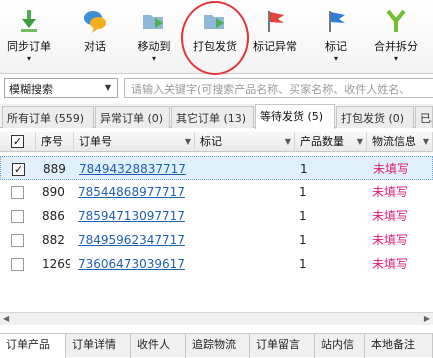  Describe the element at coordinates (275, 37) in the screenshot. I see `mark-exception-button: 标记异常` at that location.